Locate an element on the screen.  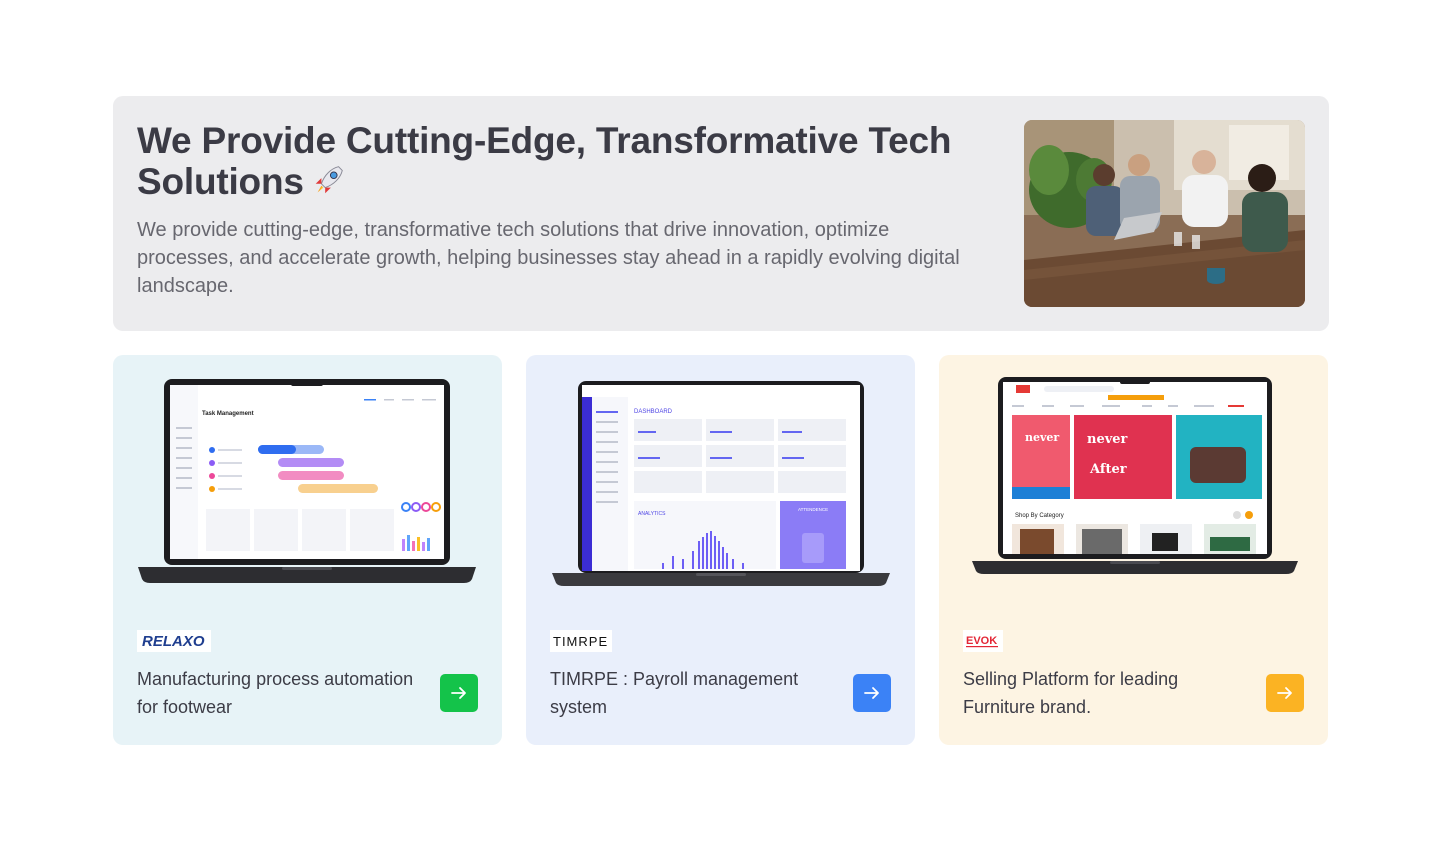
rocket-icon is located at coordinates (329, 184).